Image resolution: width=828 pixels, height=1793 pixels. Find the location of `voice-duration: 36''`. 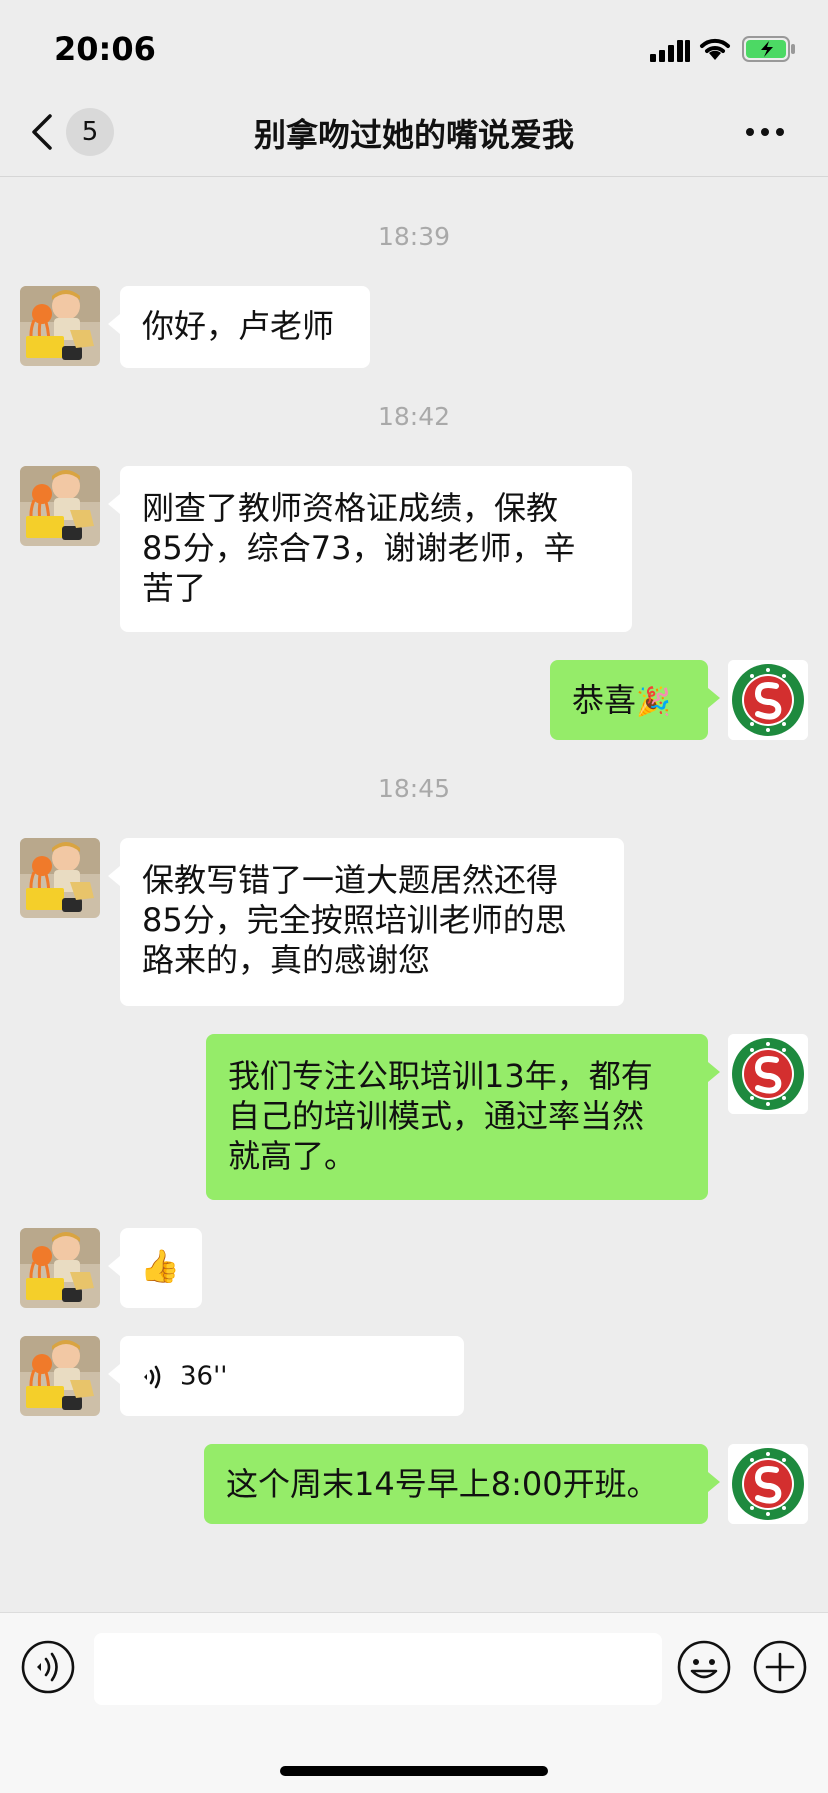

voice-duration: 36'' is located at coordinates (204, 1376).